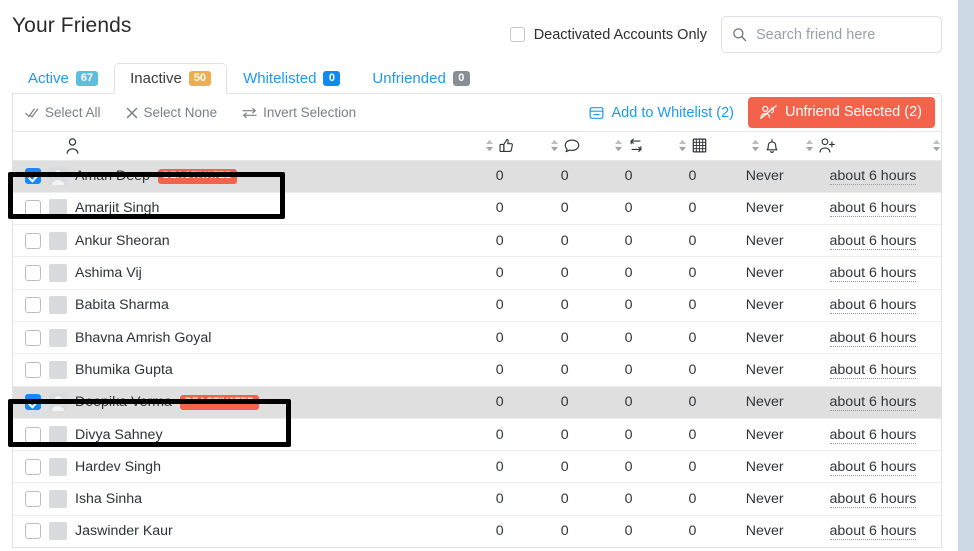 The width and height of the screenshot is (974, 551). I want to click on table-row: Divya Sahney 0 0 0 0 Never about 6 hours, so click(477, 435).